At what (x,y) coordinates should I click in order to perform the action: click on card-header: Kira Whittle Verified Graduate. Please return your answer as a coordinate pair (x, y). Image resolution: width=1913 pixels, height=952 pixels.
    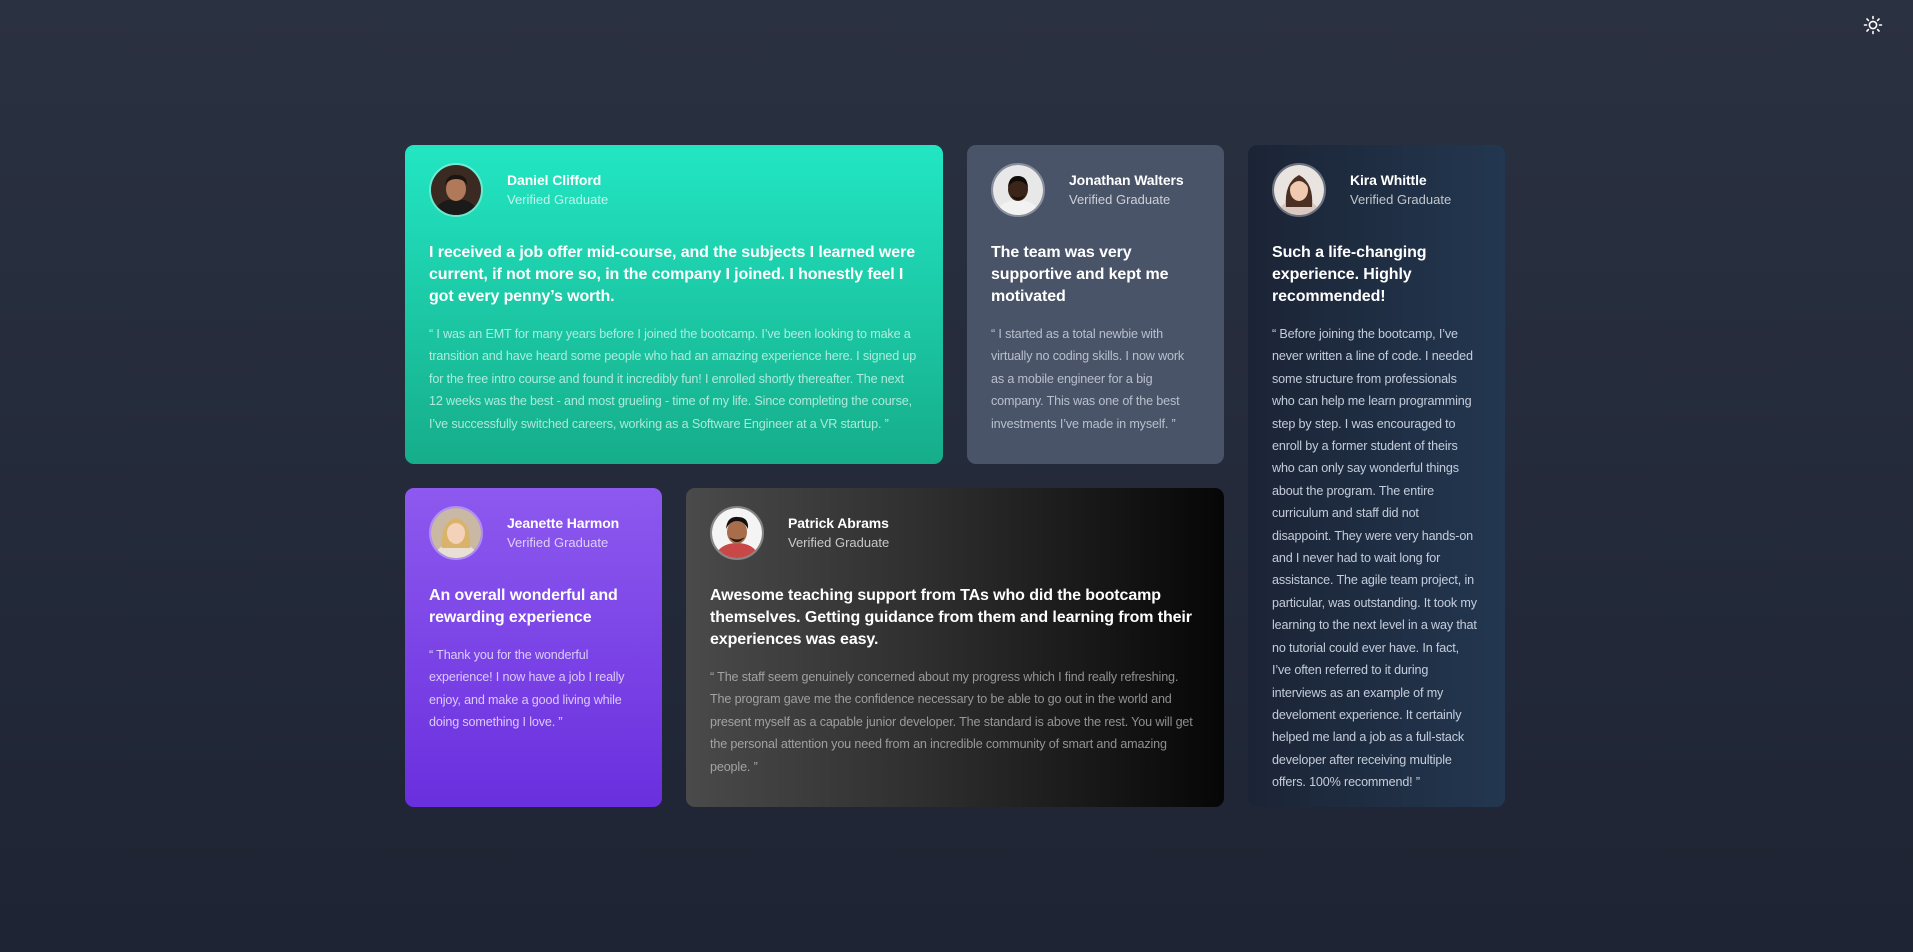
    Looking at the image, I should click on (1376, 190).